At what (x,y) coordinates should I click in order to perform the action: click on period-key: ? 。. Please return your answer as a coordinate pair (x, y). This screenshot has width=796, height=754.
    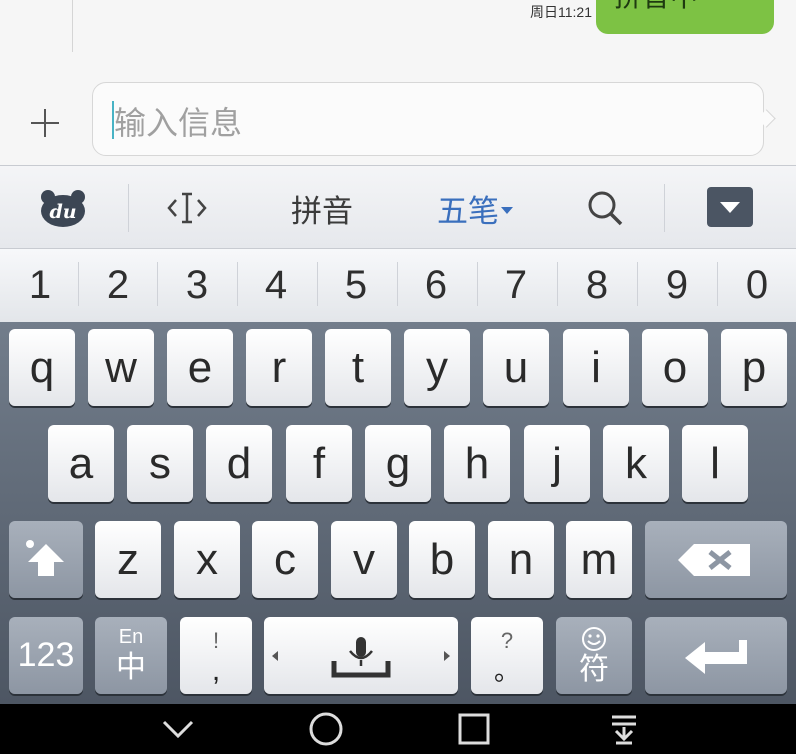
    Looking at the image, I should click on (507, 655).